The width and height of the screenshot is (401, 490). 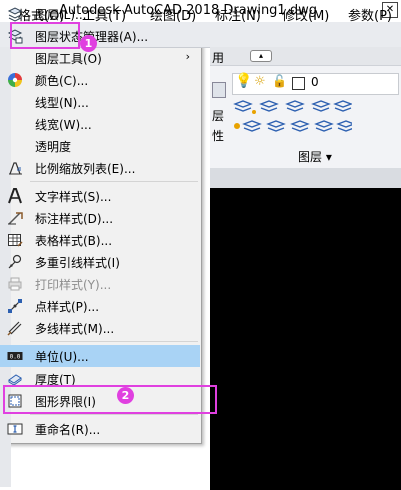 What do you see at coordinates (77, 263) in the screenshot?
I see `menu-item-label: 多重引线样式(I)` at bounding box center [77, 263].